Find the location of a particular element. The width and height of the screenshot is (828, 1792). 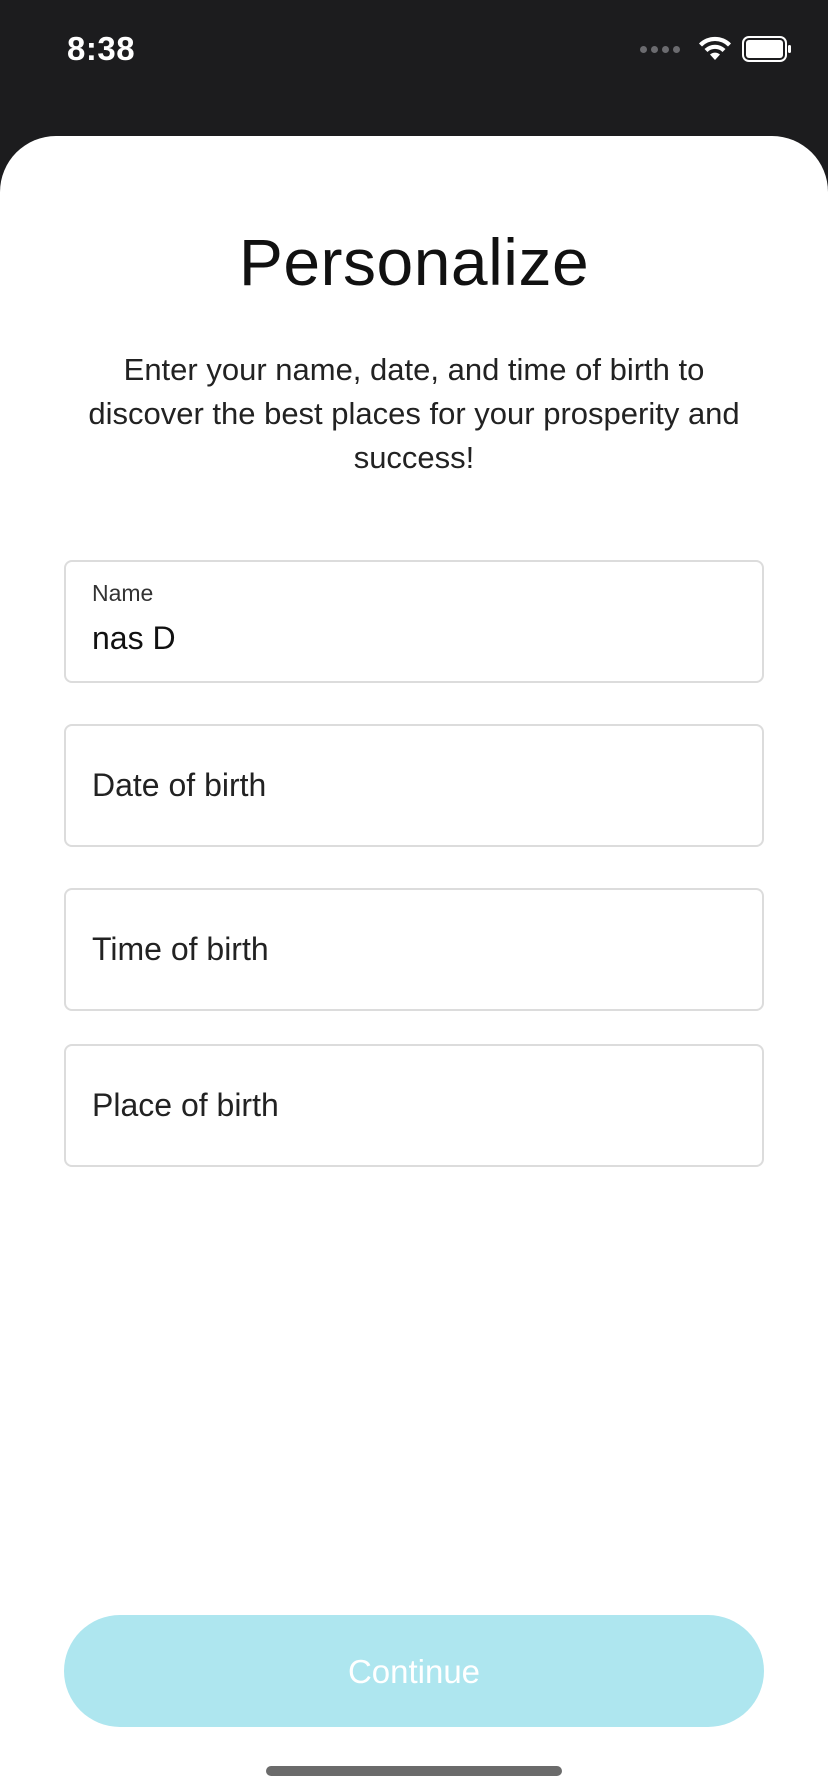

battery-icon is located at coordinates (766, 49).